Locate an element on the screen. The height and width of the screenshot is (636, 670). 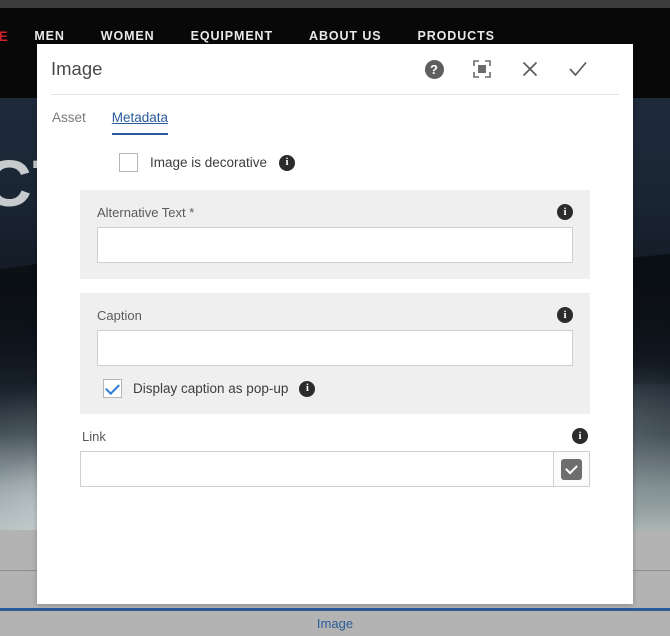
caption-popup-row: Display caption as pop-up i is located at coordinates (335, 388).